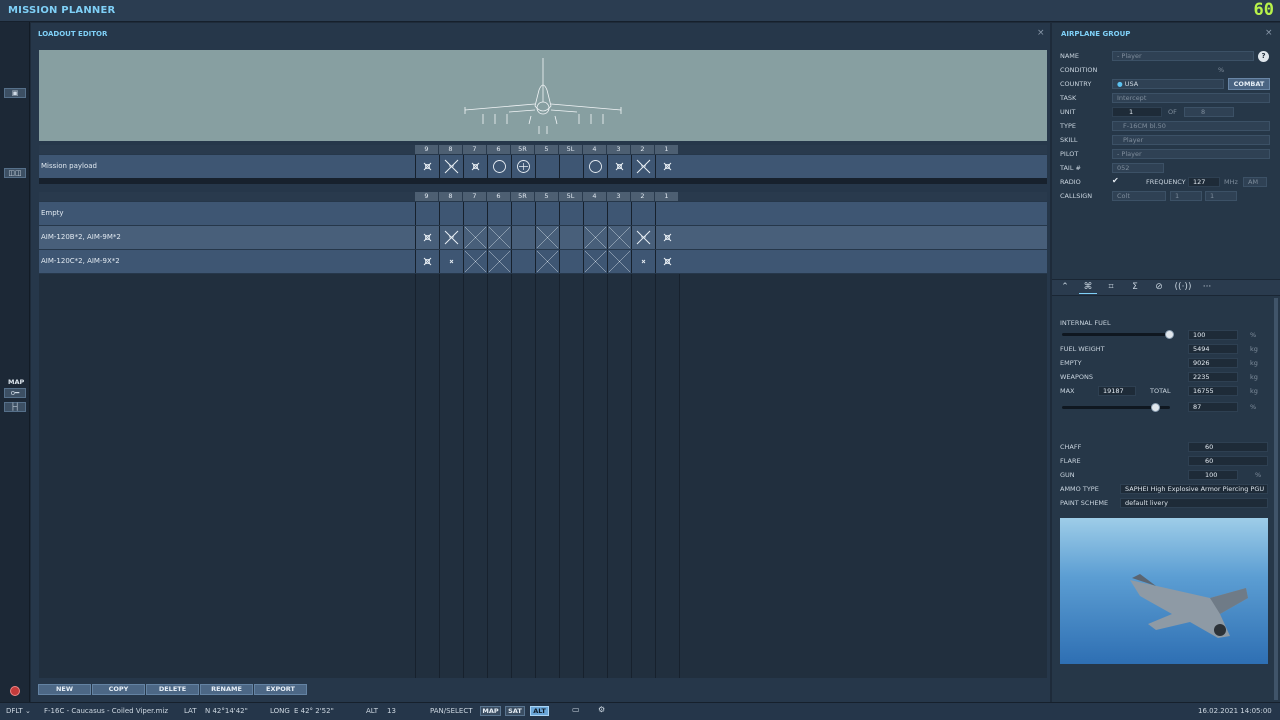 This screenshot has height=720, width=1280. Describe the element at coordinates (490, 711) in the screenshot. I see `map-button: MAP` at that location.